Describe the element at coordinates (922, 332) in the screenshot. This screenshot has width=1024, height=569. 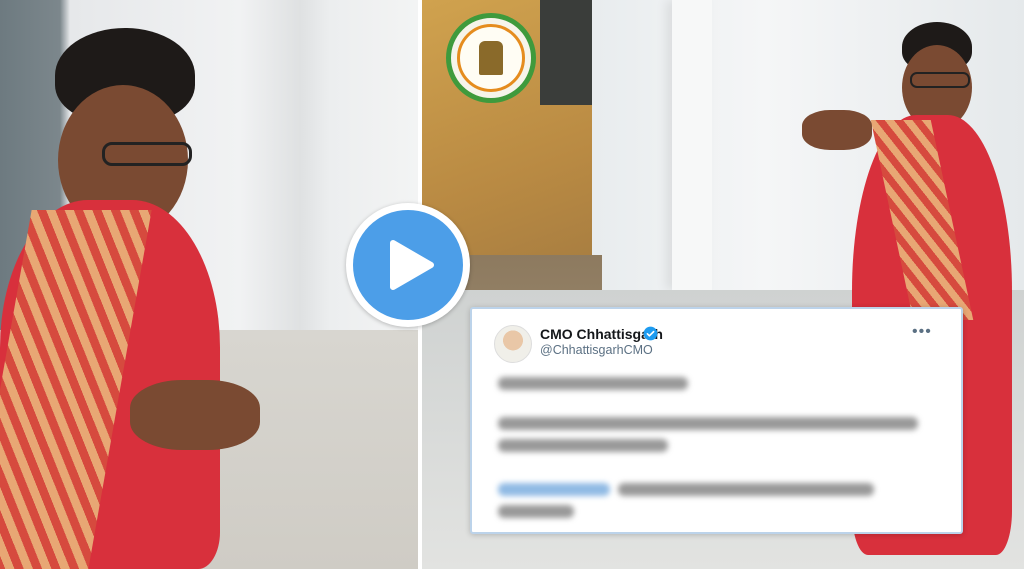
I see `more-horizontal-icon: •••` at that location.